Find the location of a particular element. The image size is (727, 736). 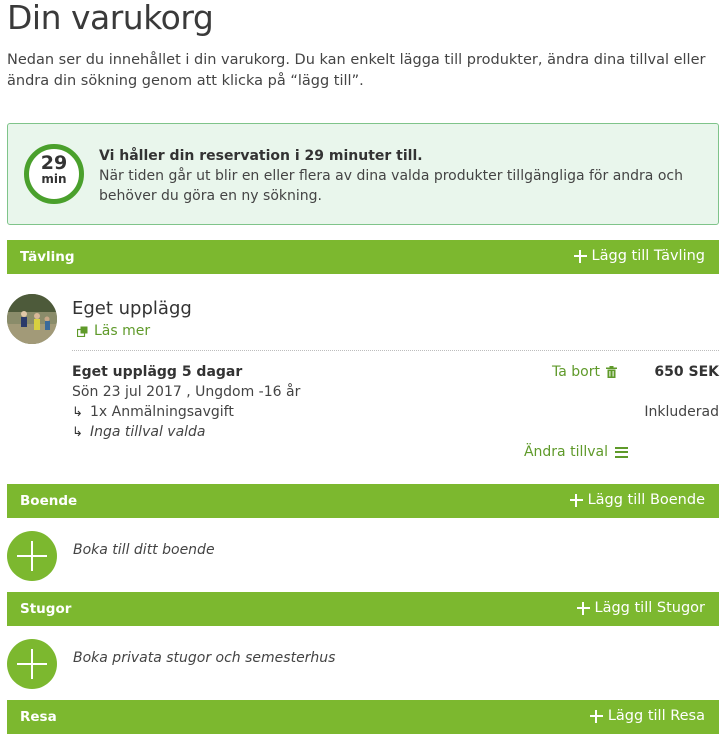

add-resa-button: Lägg till Resa is located at coordinates (647, 716).